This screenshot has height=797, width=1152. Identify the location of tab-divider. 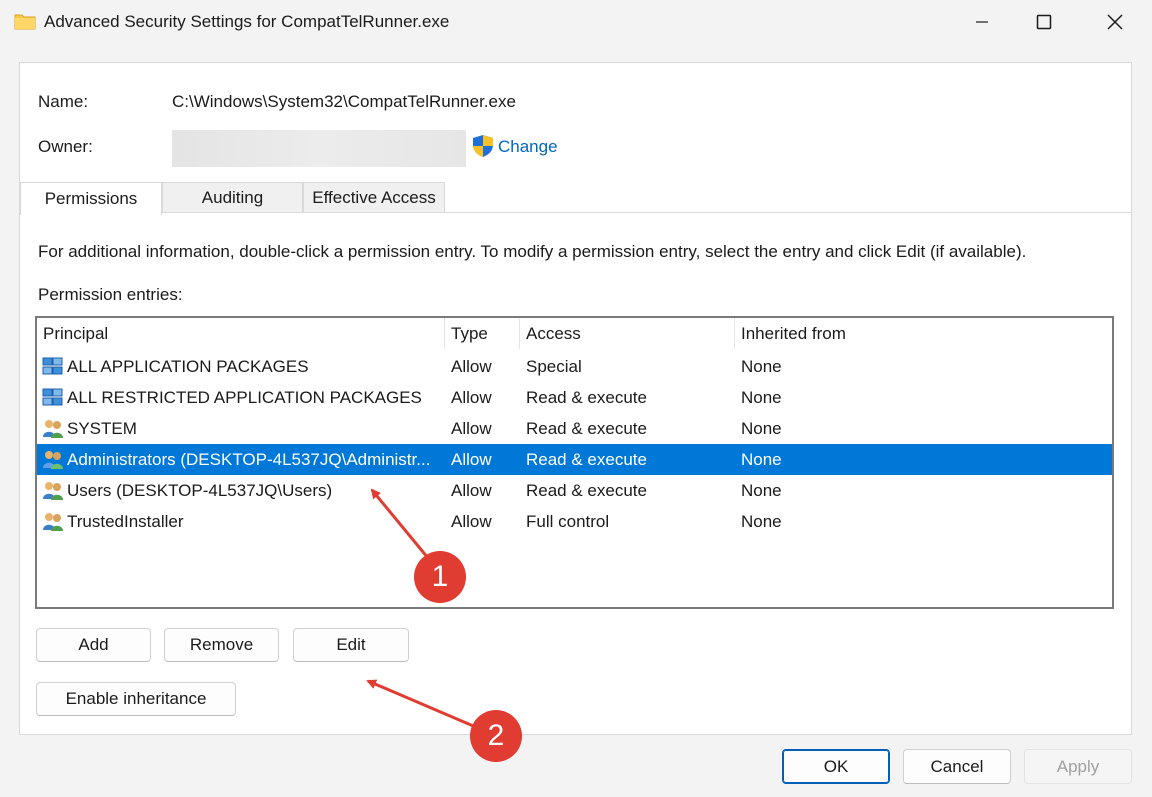
(575, 212).